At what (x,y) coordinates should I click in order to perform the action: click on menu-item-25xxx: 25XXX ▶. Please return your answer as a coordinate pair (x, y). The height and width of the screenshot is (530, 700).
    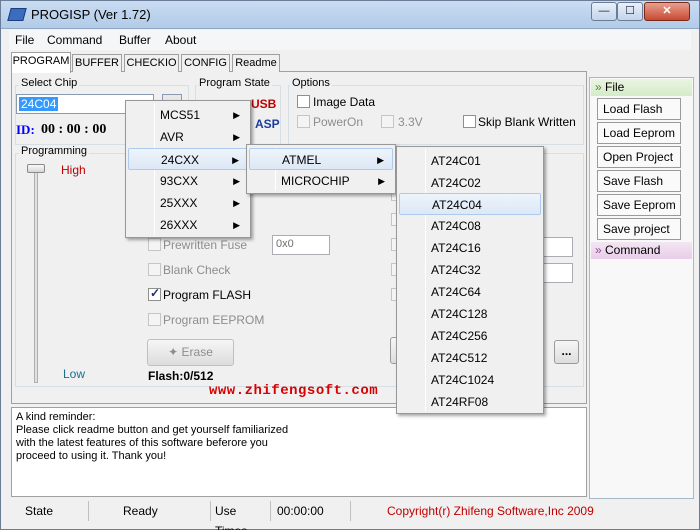
    Looking at the image, I should click on (188, 203).